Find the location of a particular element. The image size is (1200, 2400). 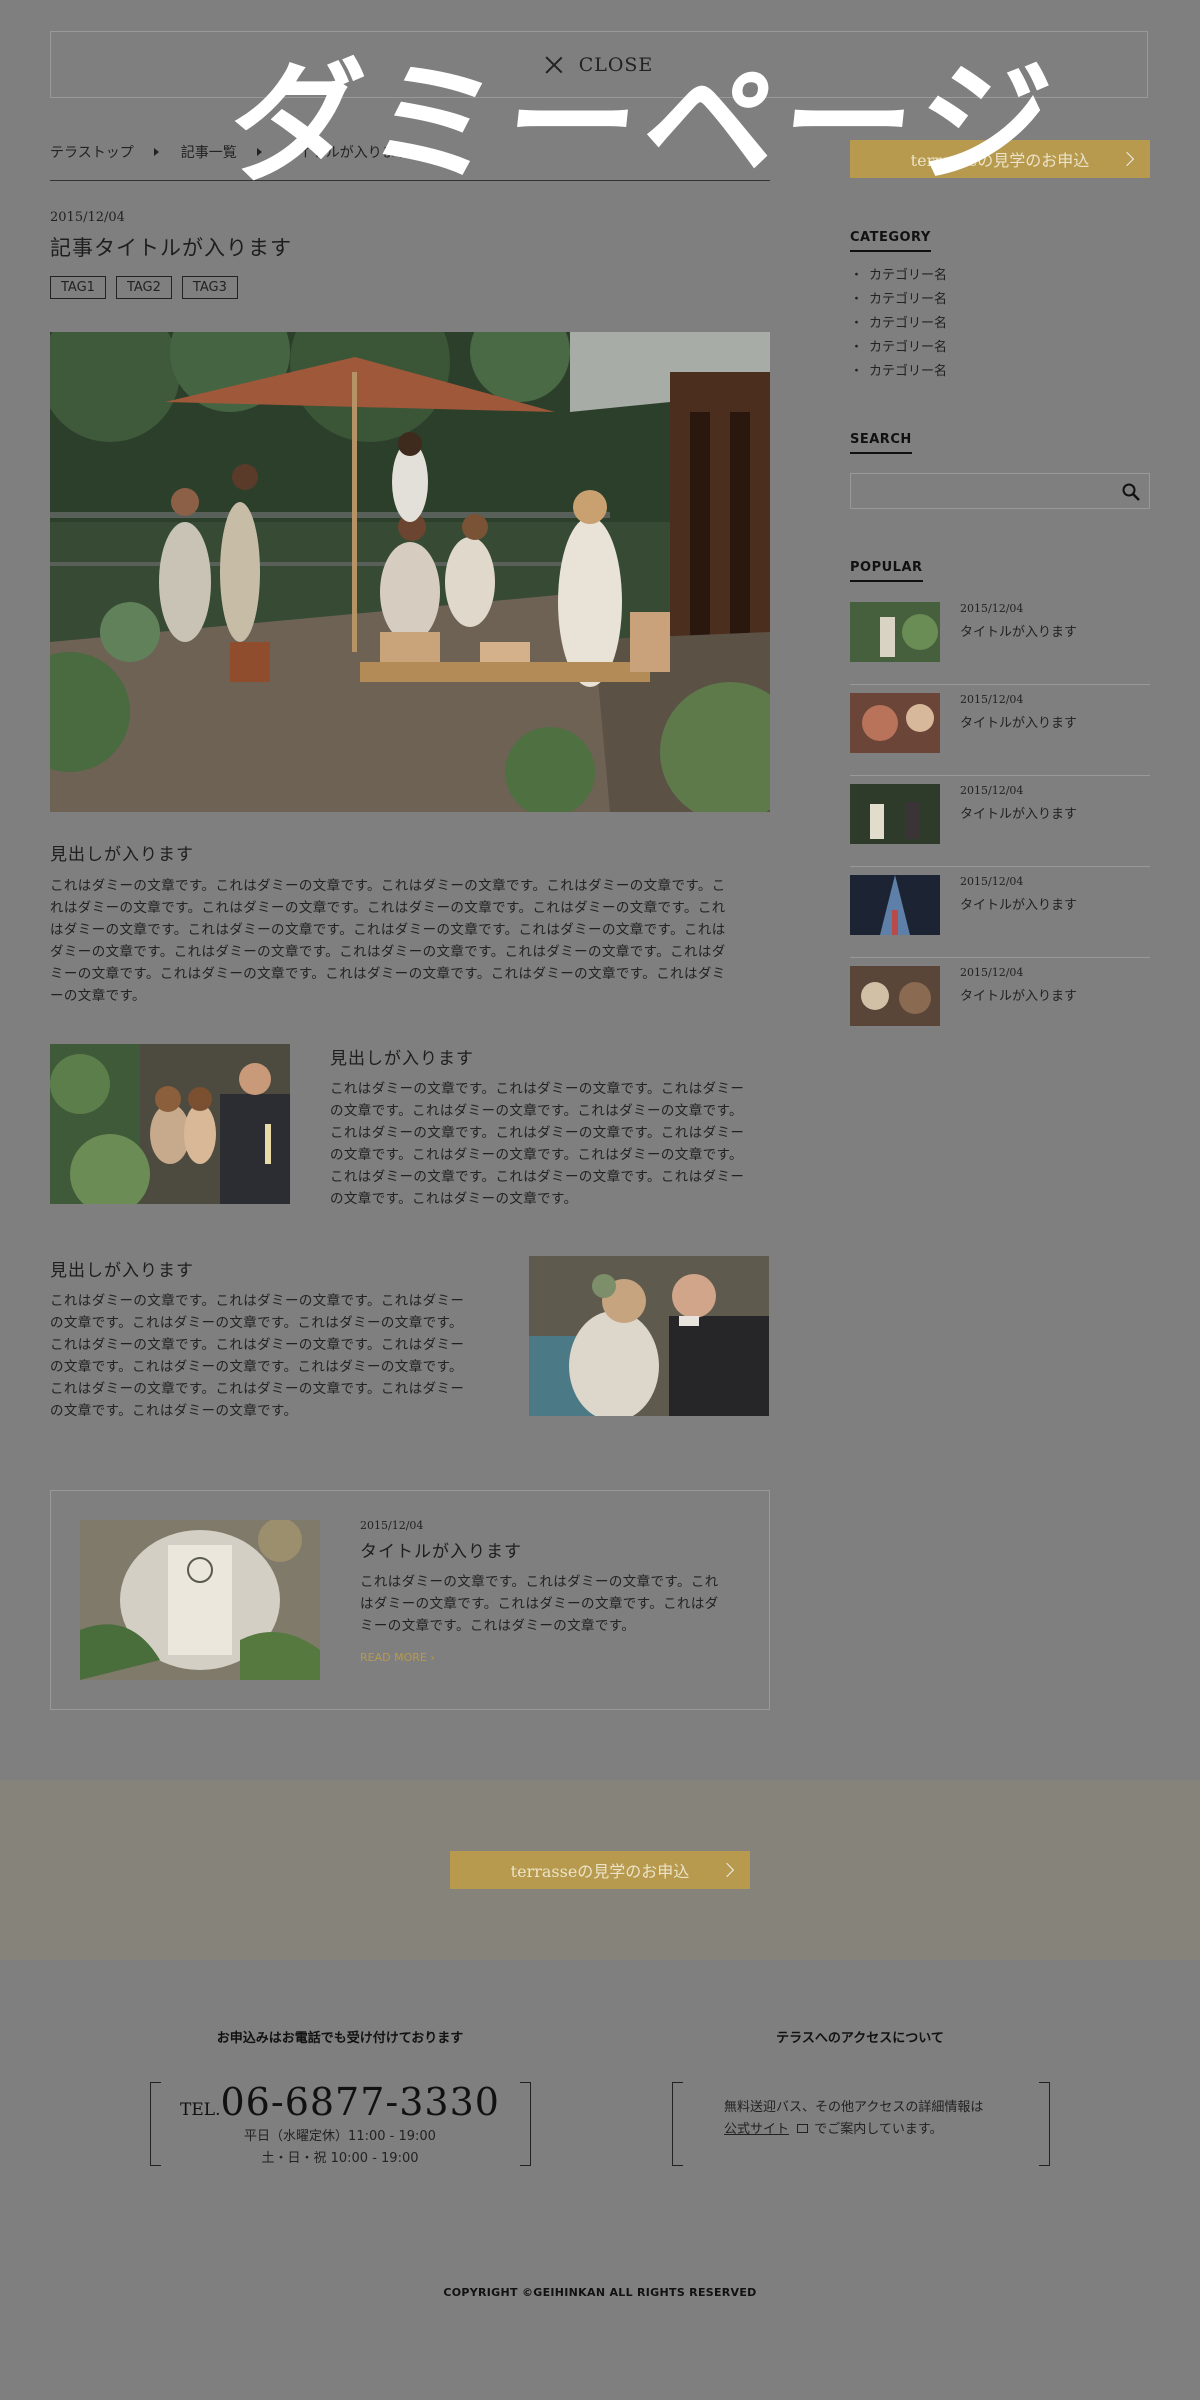

related-article-date: 2015/12/04 is located at coordinates (392, 1525).